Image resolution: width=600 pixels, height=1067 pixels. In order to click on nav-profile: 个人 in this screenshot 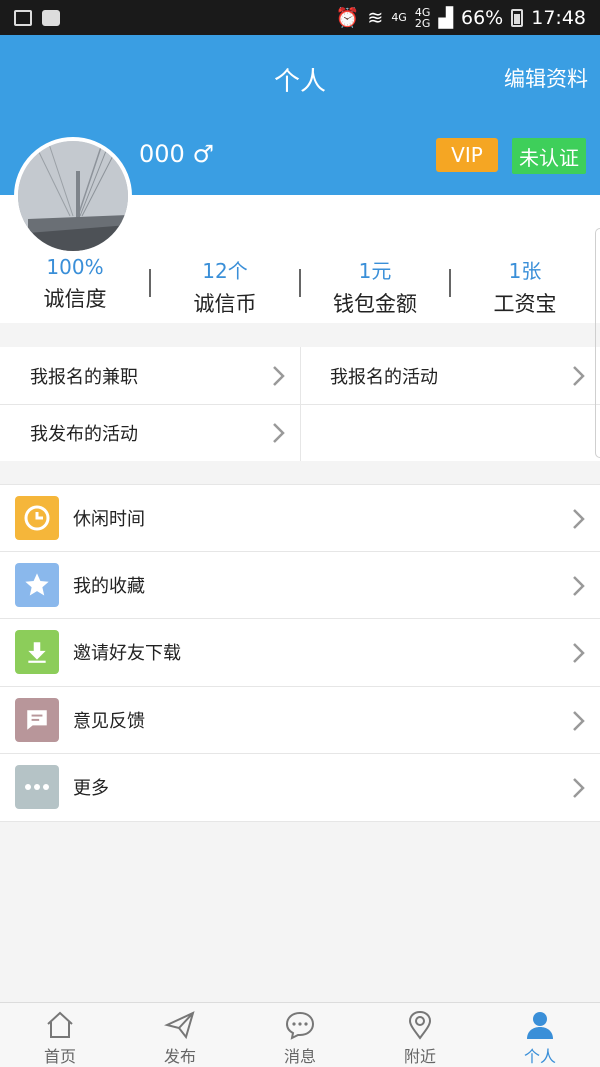, I will do `click(540, 1035)`.